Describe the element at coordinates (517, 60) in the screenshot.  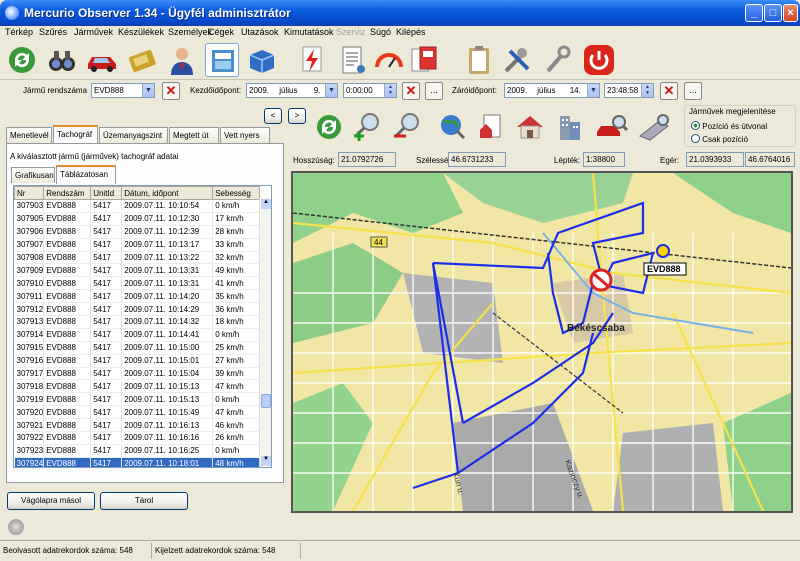
I see `tools-icon` at that location.